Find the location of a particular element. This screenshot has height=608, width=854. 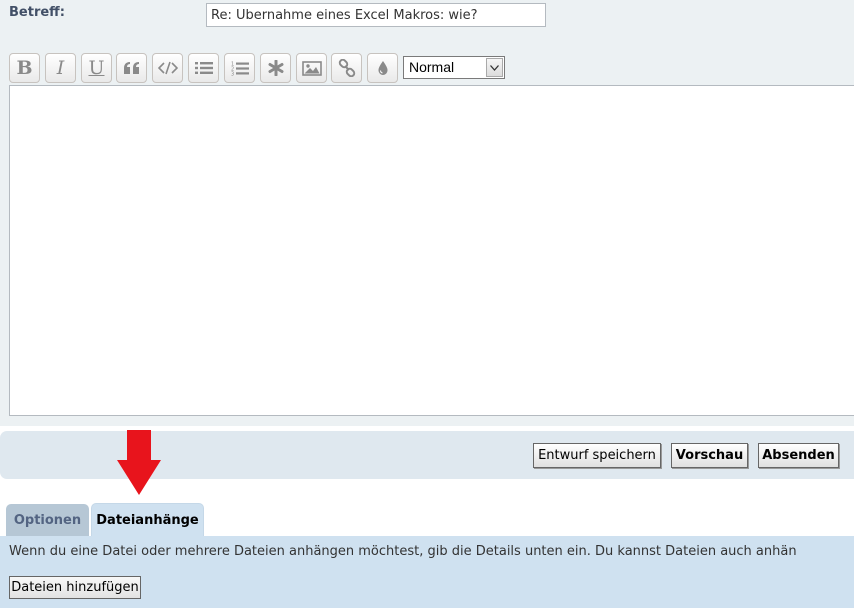

link-button is located at coordinates (346, 68).